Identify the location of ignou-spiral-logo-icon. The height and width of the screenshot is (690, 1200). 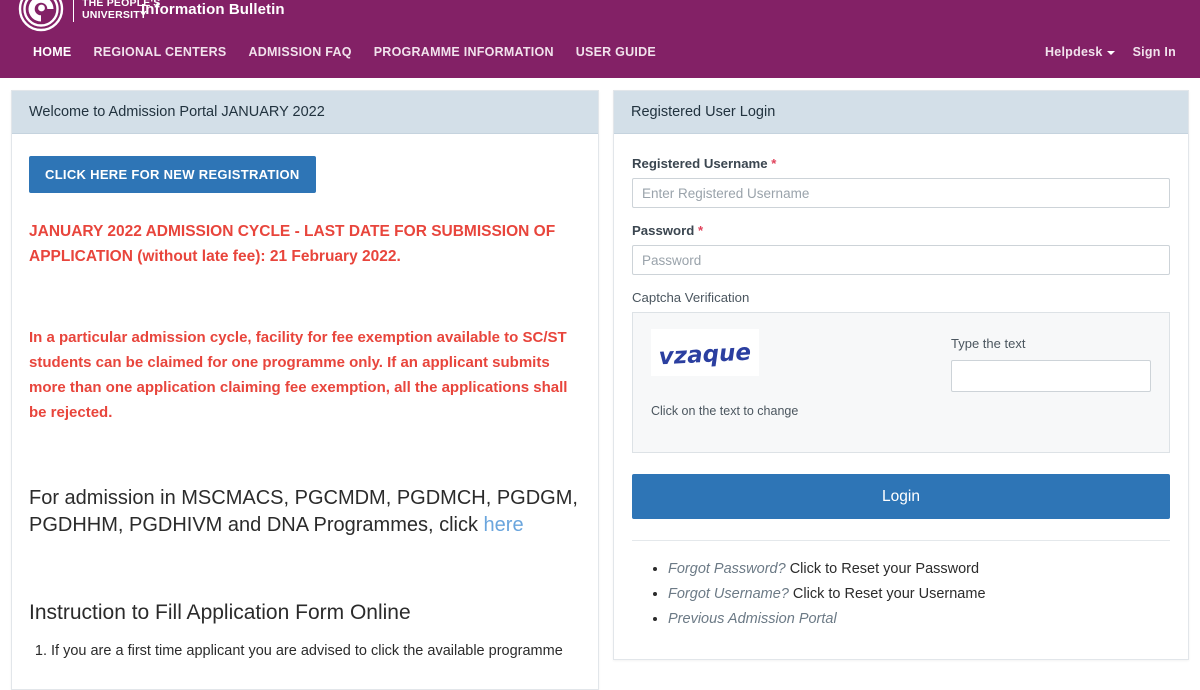
(41, 16).